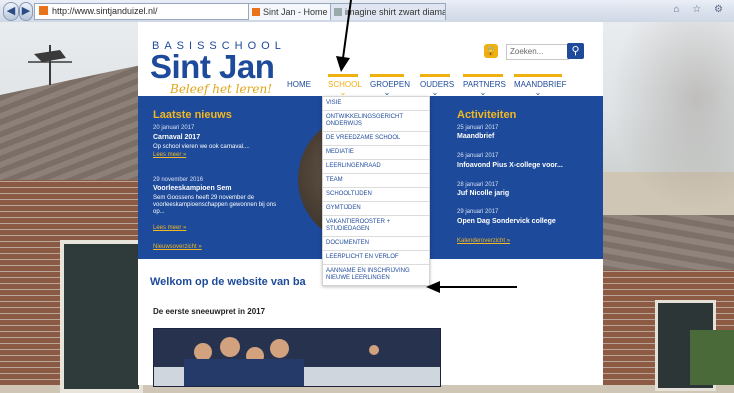 The image size is (734, 393). What do you see at coordinates (433, 287) in the screenshot?
I see `left-arrow-head-icon` at bounding box center [433, 287].